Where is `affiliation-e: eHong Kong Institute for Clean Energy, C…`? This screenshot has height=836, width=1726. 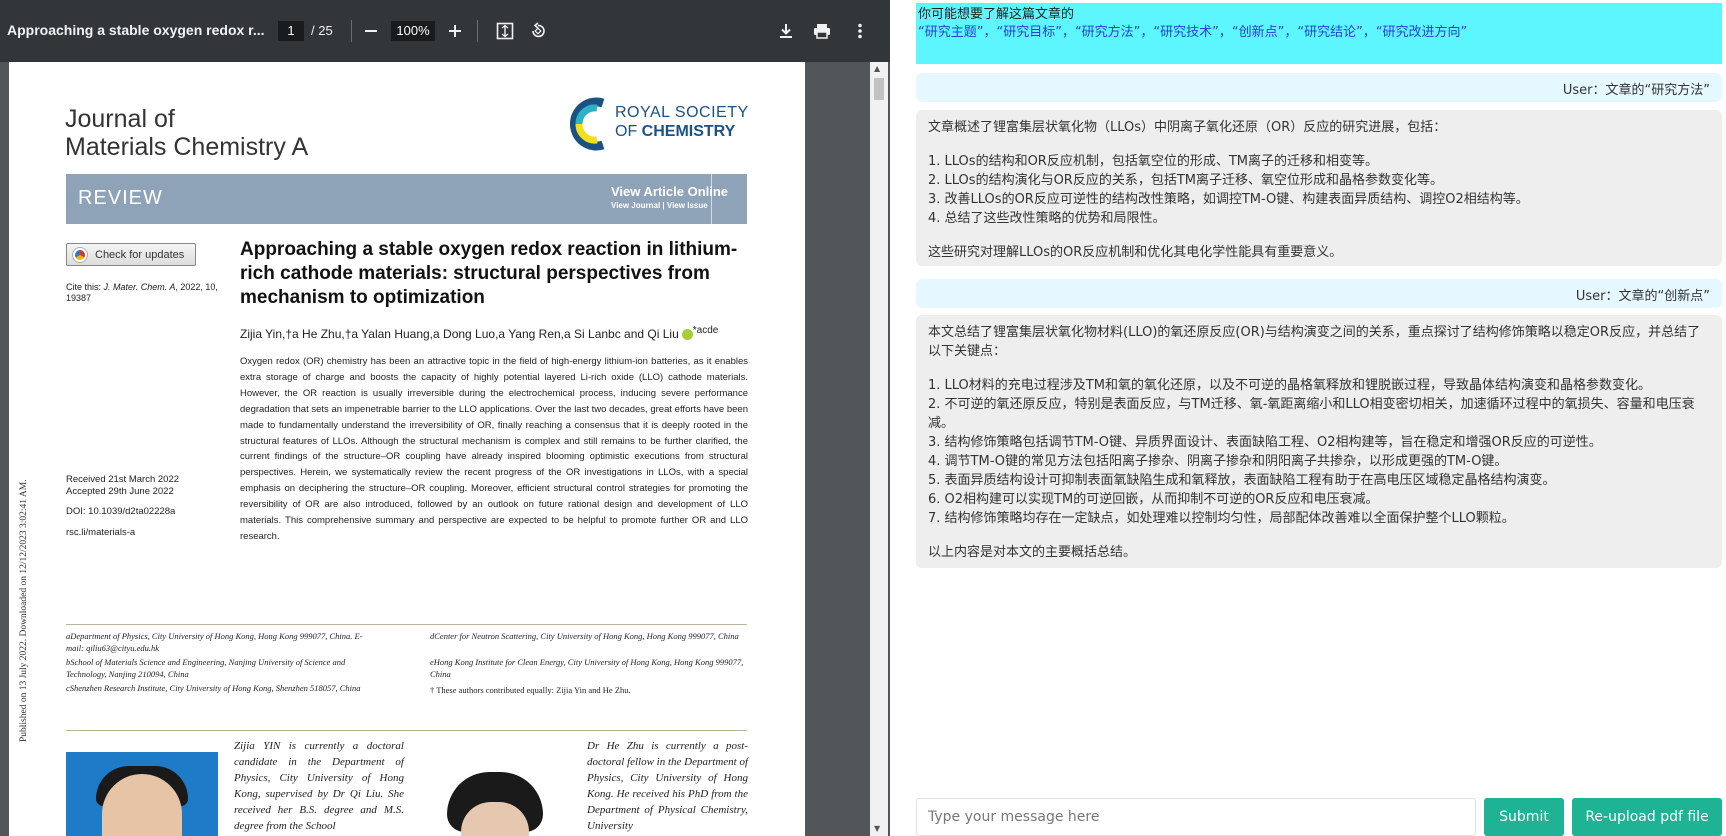
affiliation-e: eHong Kong Institute for Clean Energy, C… is located at coordinates (587, 668).